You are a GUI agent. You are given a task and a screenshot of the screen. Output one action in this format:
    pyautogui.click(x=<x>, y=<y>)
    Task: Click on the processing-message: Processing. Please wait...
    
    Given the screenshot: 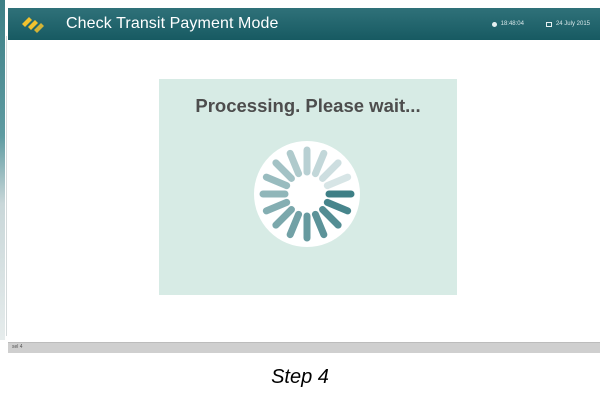 What is the action you would take?
    pyautogui.click(x=308, y=105)
    